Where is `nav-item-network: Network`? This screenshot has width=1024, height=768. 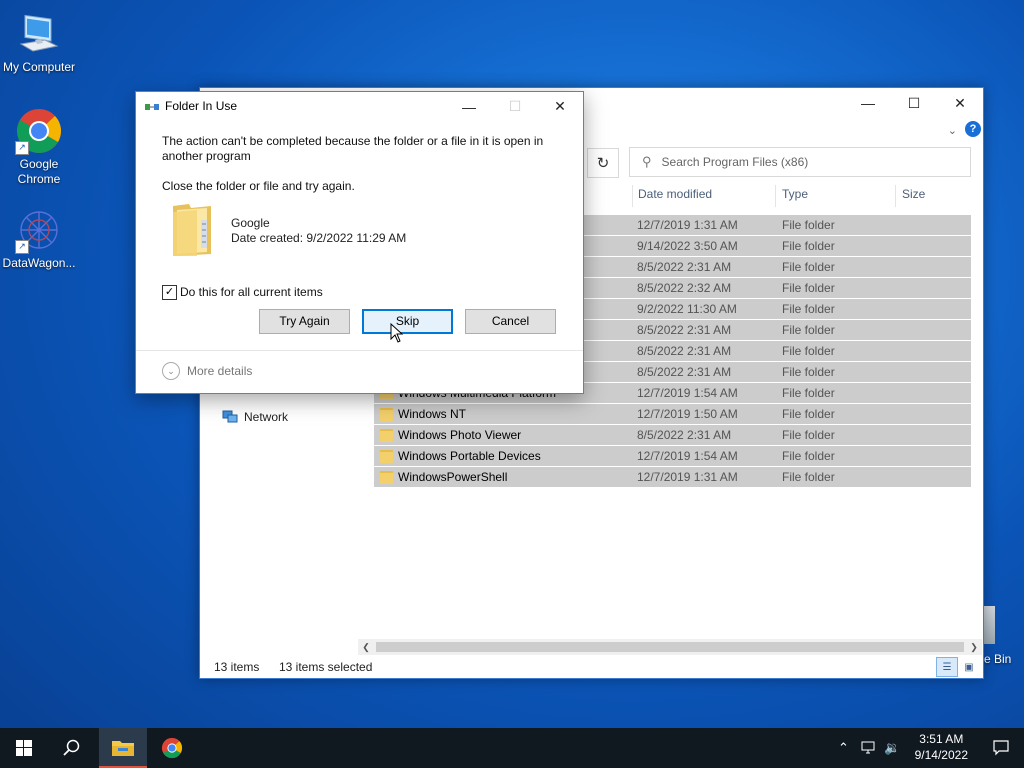 nav-item-network: Network is located at coordinates (255, 417).